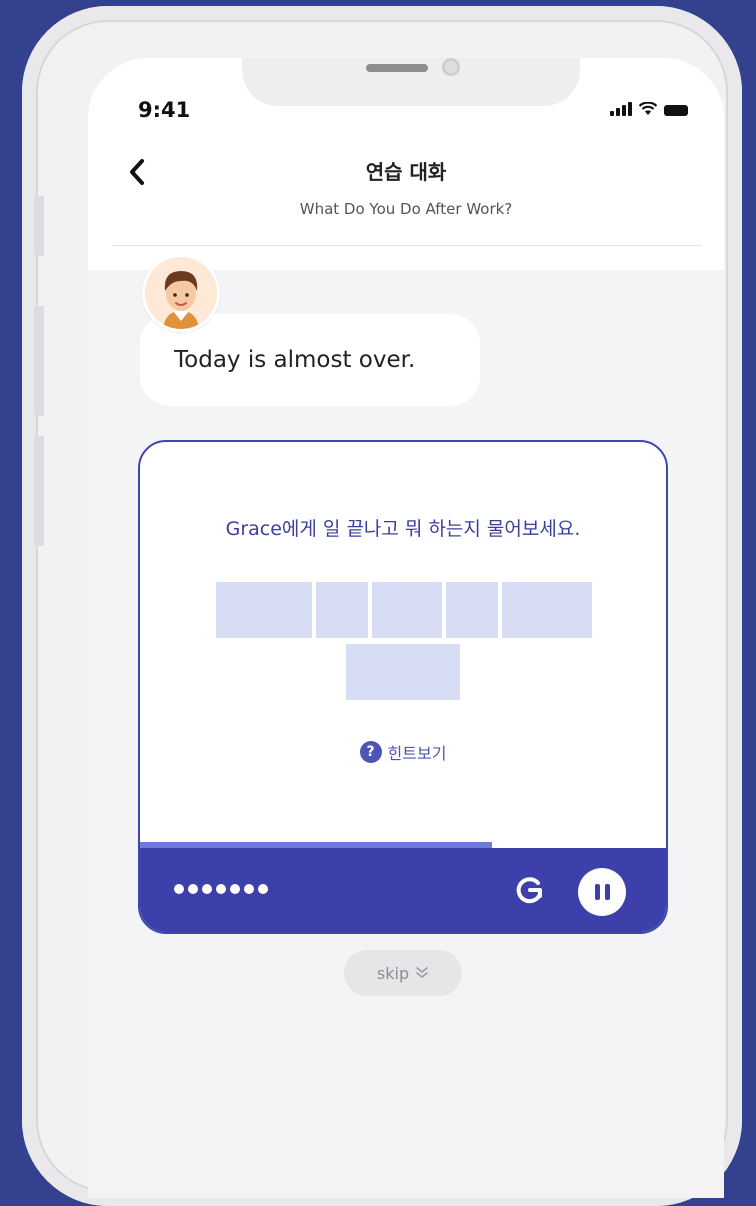 This screenshot has width=756, height=1206. I want to click on header: 9:41 연습 대화 What Do You Do After Work?, so click(406, 164).